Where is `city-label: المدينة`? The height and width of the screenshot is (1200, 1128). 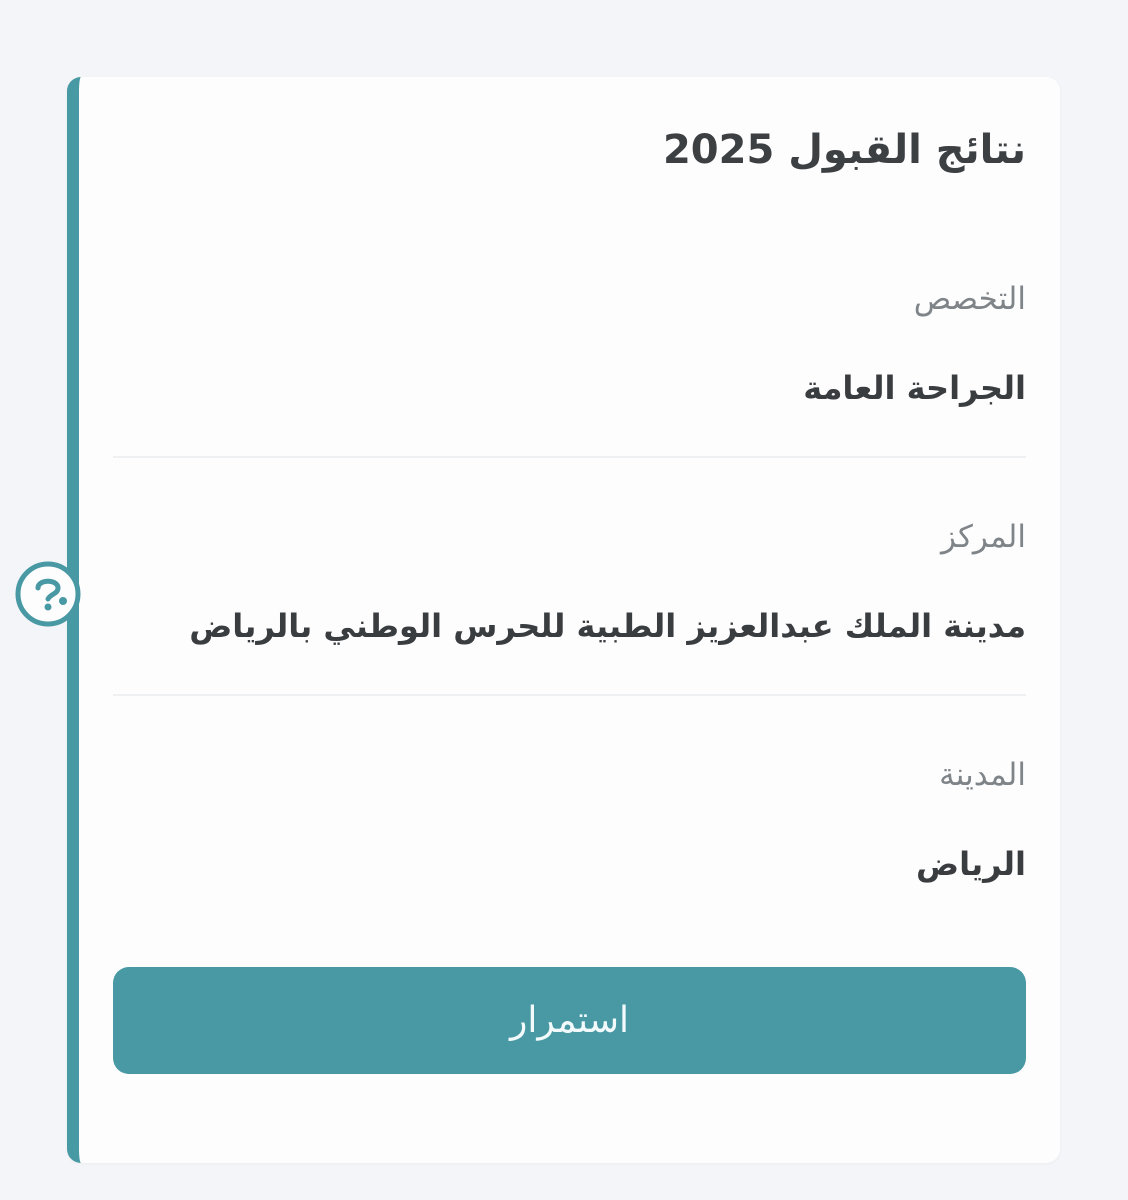
city-label: المدينة is located at coordinates (982, 775).